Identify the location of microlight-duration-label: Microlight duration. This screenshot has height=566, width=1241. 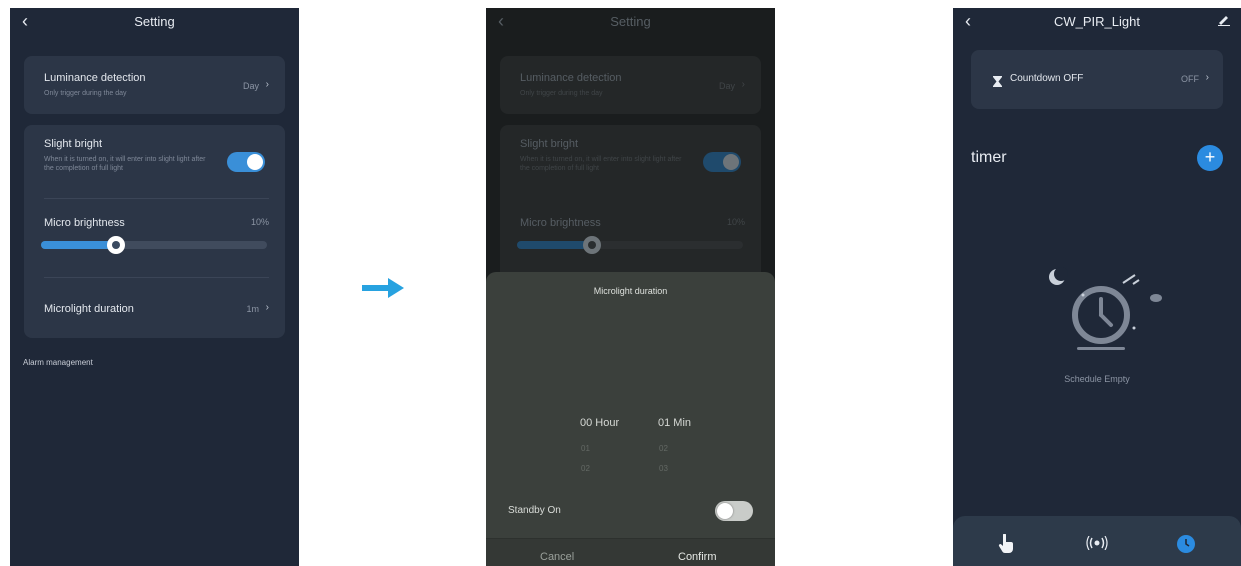
(89, 309).